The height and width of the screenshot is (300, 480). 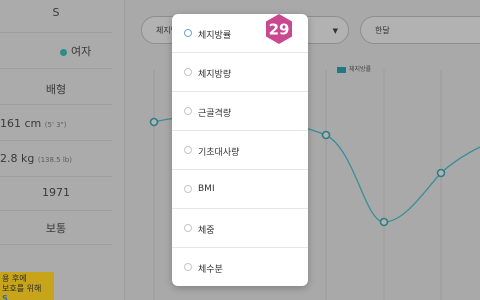 What do you see at coordinates (56, 192) in the screenshot?
I see `birth-year: 1971` at bounding box center [56, 192].